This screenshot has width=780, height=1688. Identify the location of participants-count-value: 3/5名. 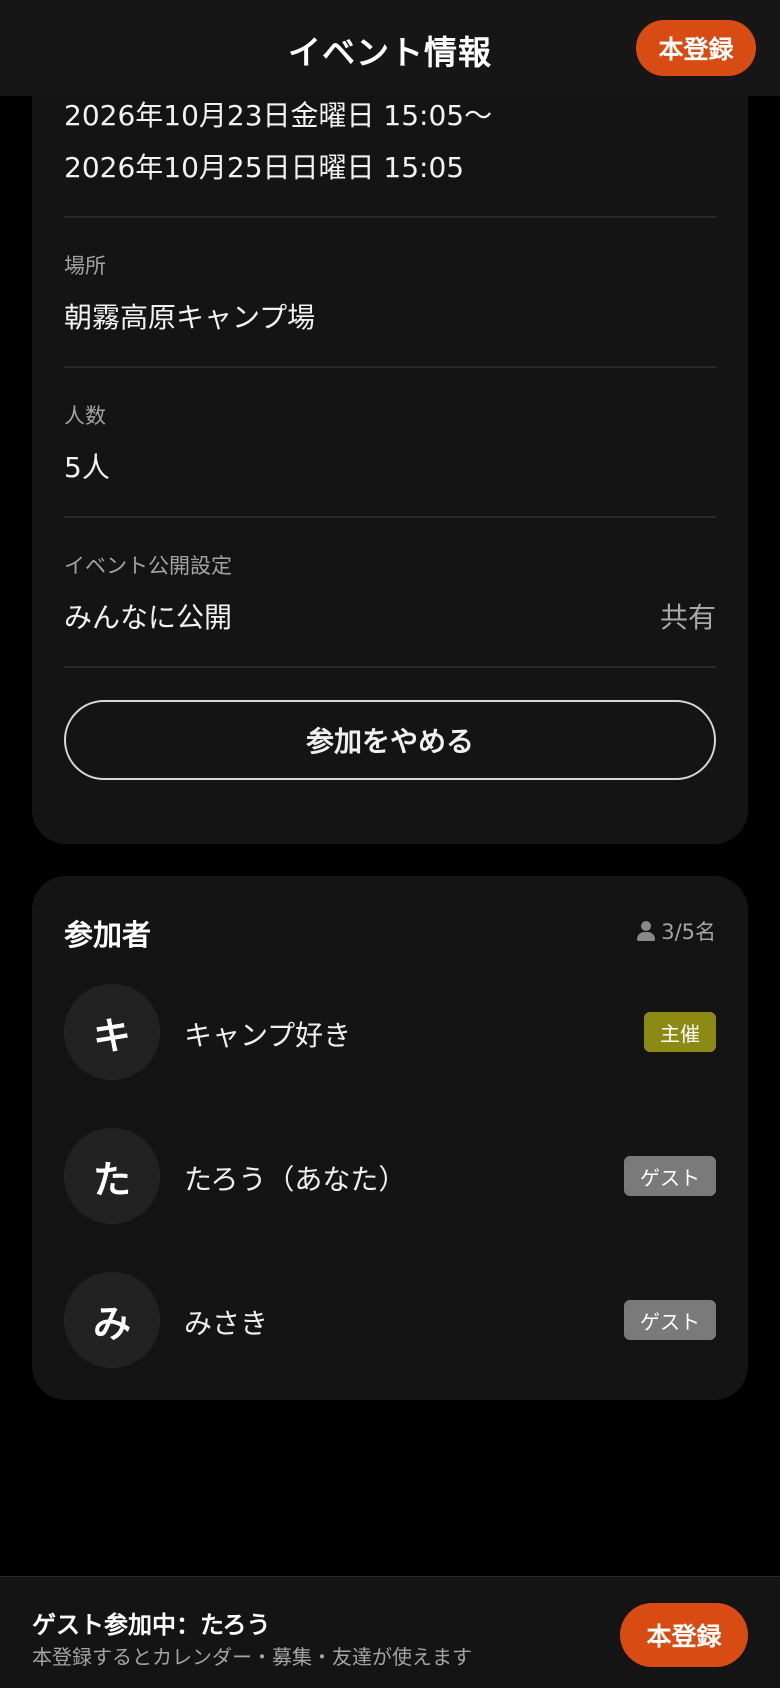
(688, 932).